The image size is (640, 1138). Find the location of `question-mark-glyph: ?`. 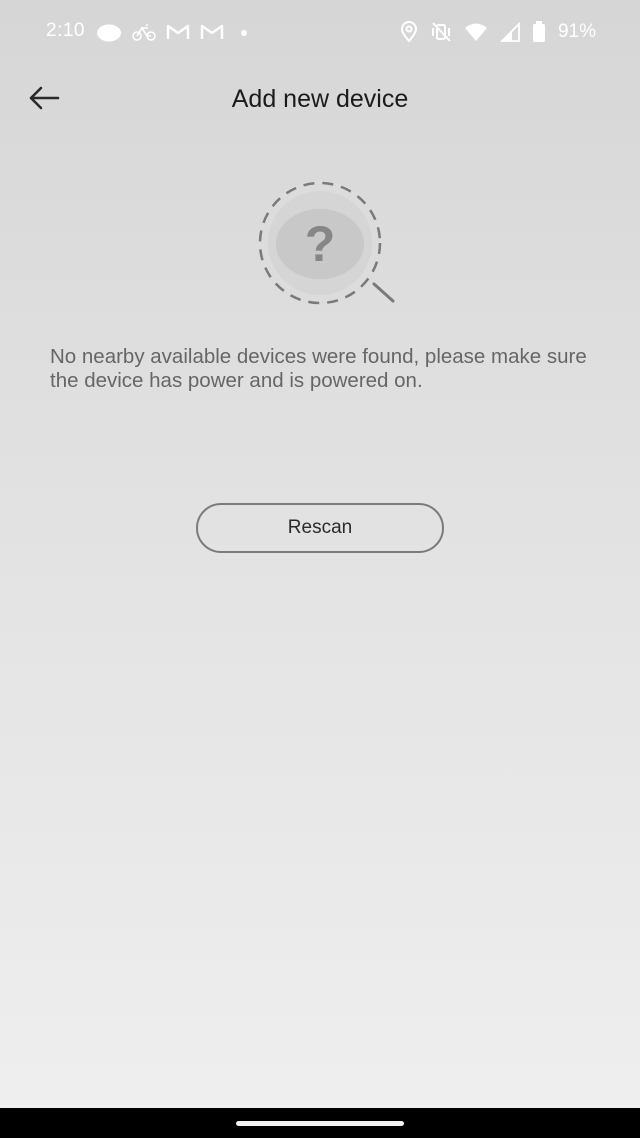

question-mark-glyph: ? is located at coordinates (320, 244).